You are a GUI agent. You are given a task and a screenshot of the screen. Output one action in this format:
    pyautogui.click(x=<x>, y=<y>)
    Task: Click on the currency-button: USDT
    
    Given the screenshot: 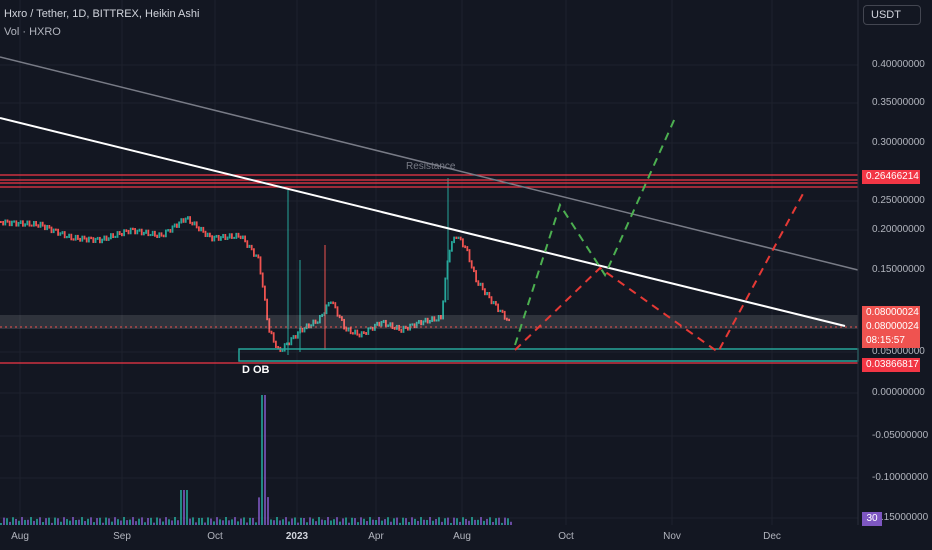 What is the action you would take?
    pyautogui.click(x=892, y=15)
    